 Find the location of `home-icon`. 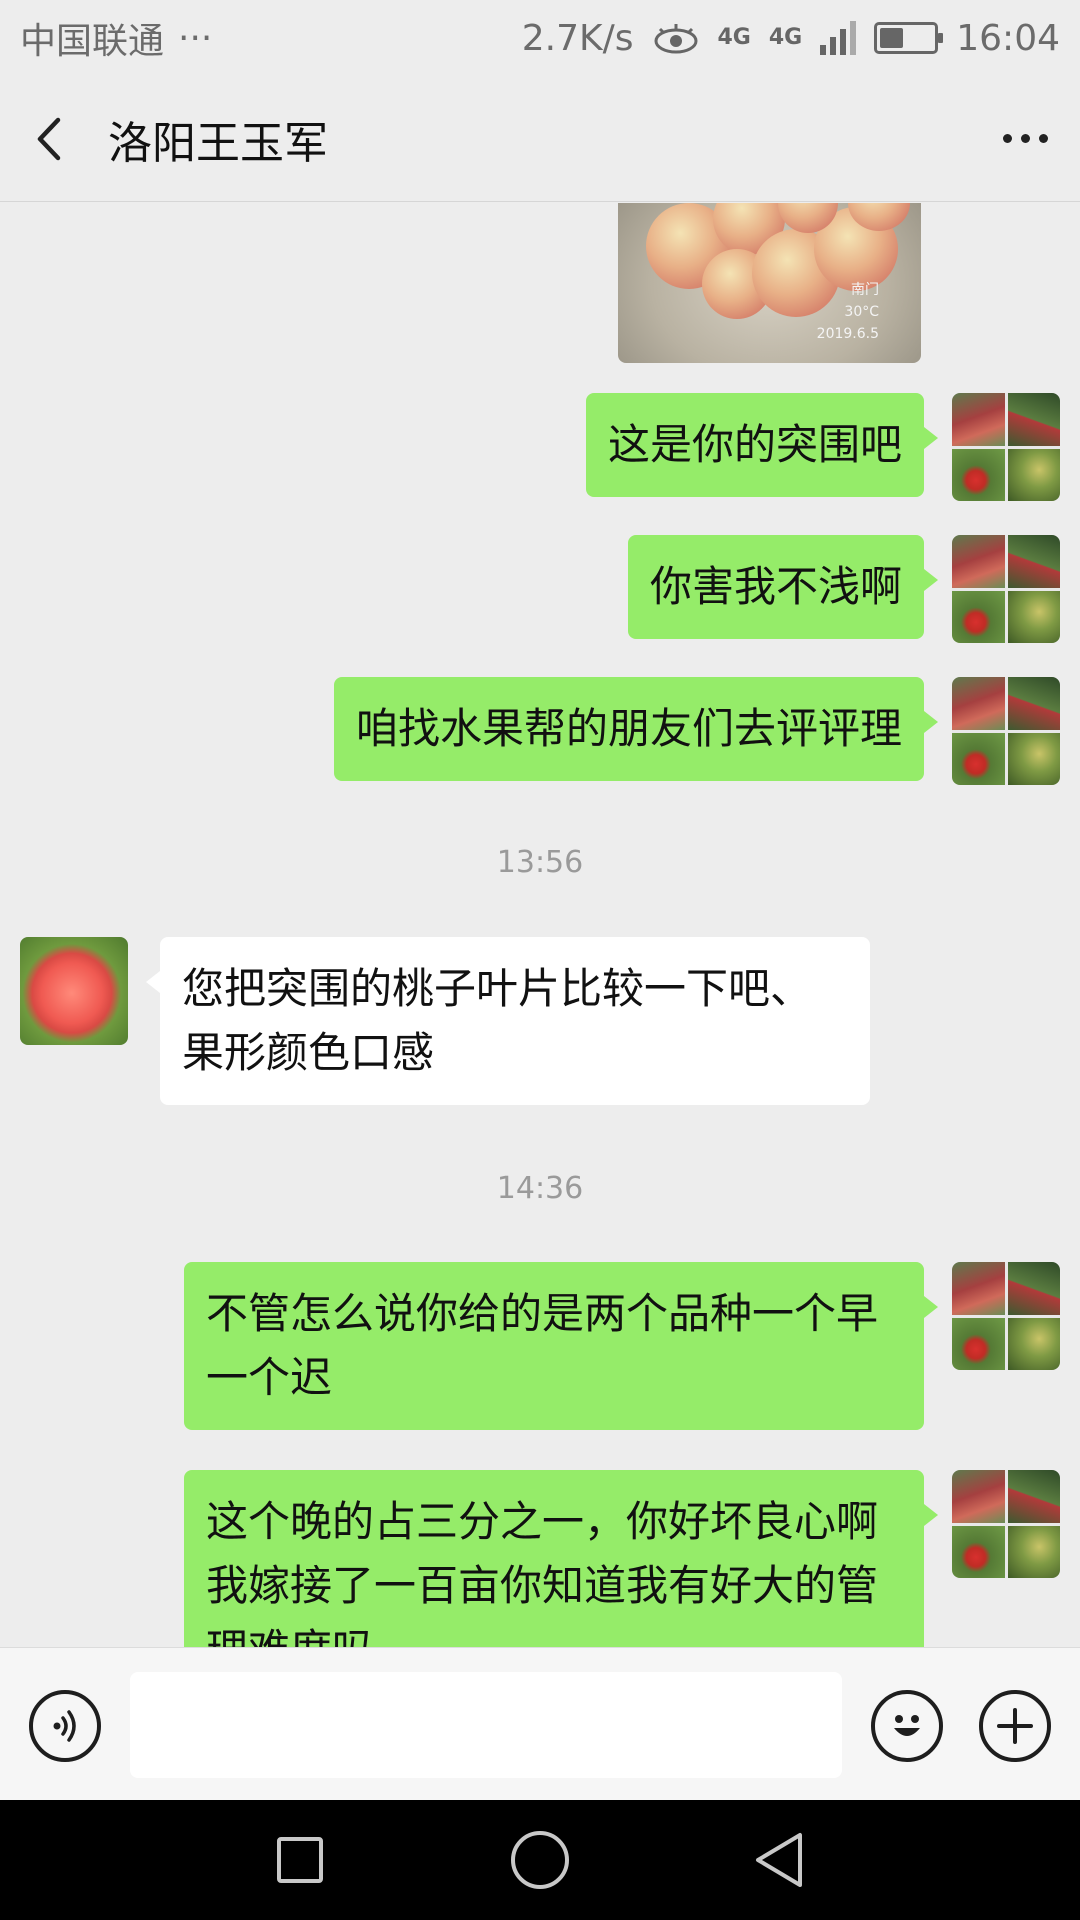

home-icon is located at coordinates (540, 1860).